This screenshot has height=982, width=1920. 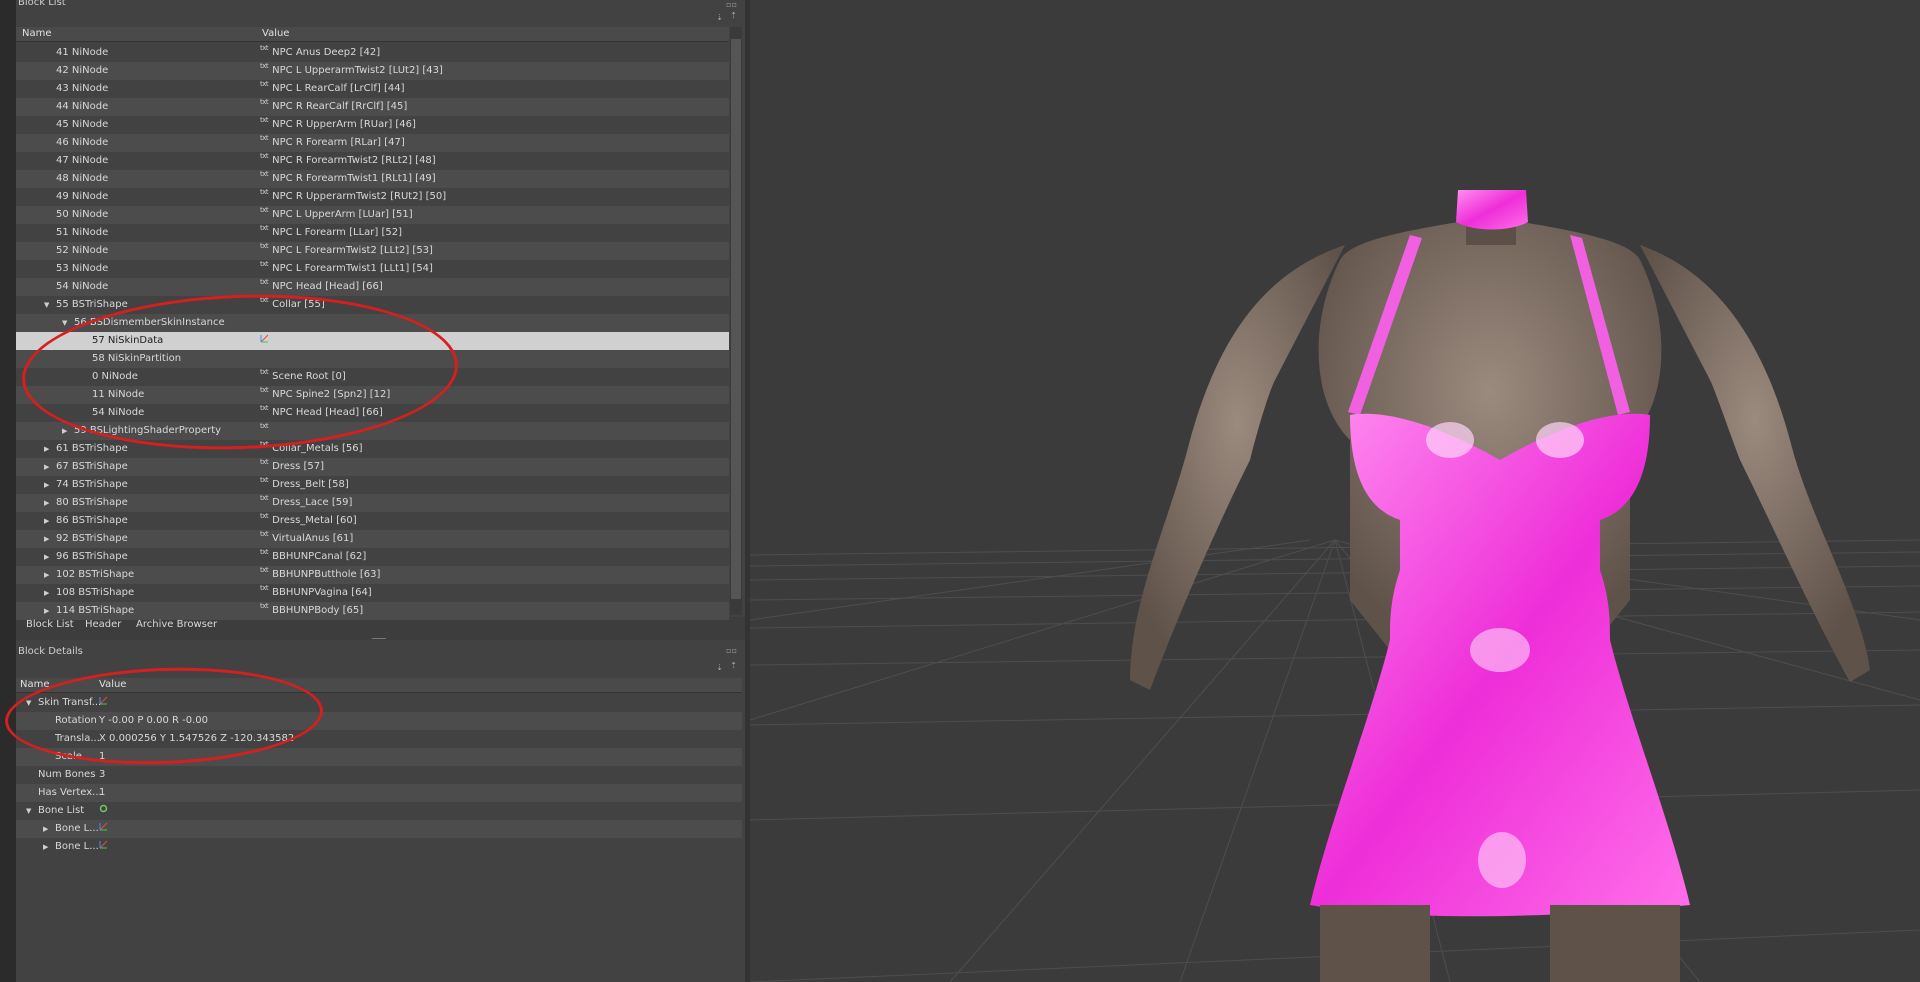 What do you see at coordinates (372, 467) in the screenshot?
I see `block-list-row: ▶ 67 BSTriShape txt Dress [57]` at bounding box center [372, 467].